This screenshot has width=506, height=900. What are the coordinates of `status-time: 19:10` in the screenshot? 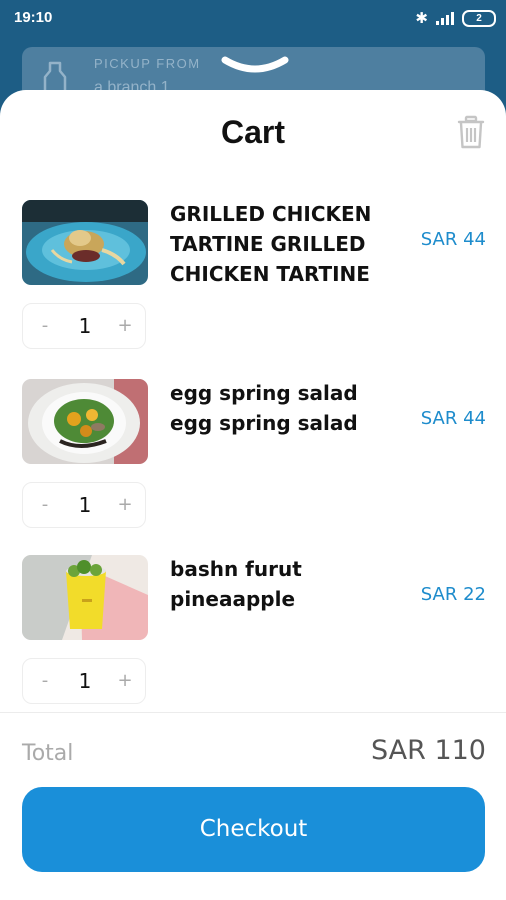 It's located at (33, 17).